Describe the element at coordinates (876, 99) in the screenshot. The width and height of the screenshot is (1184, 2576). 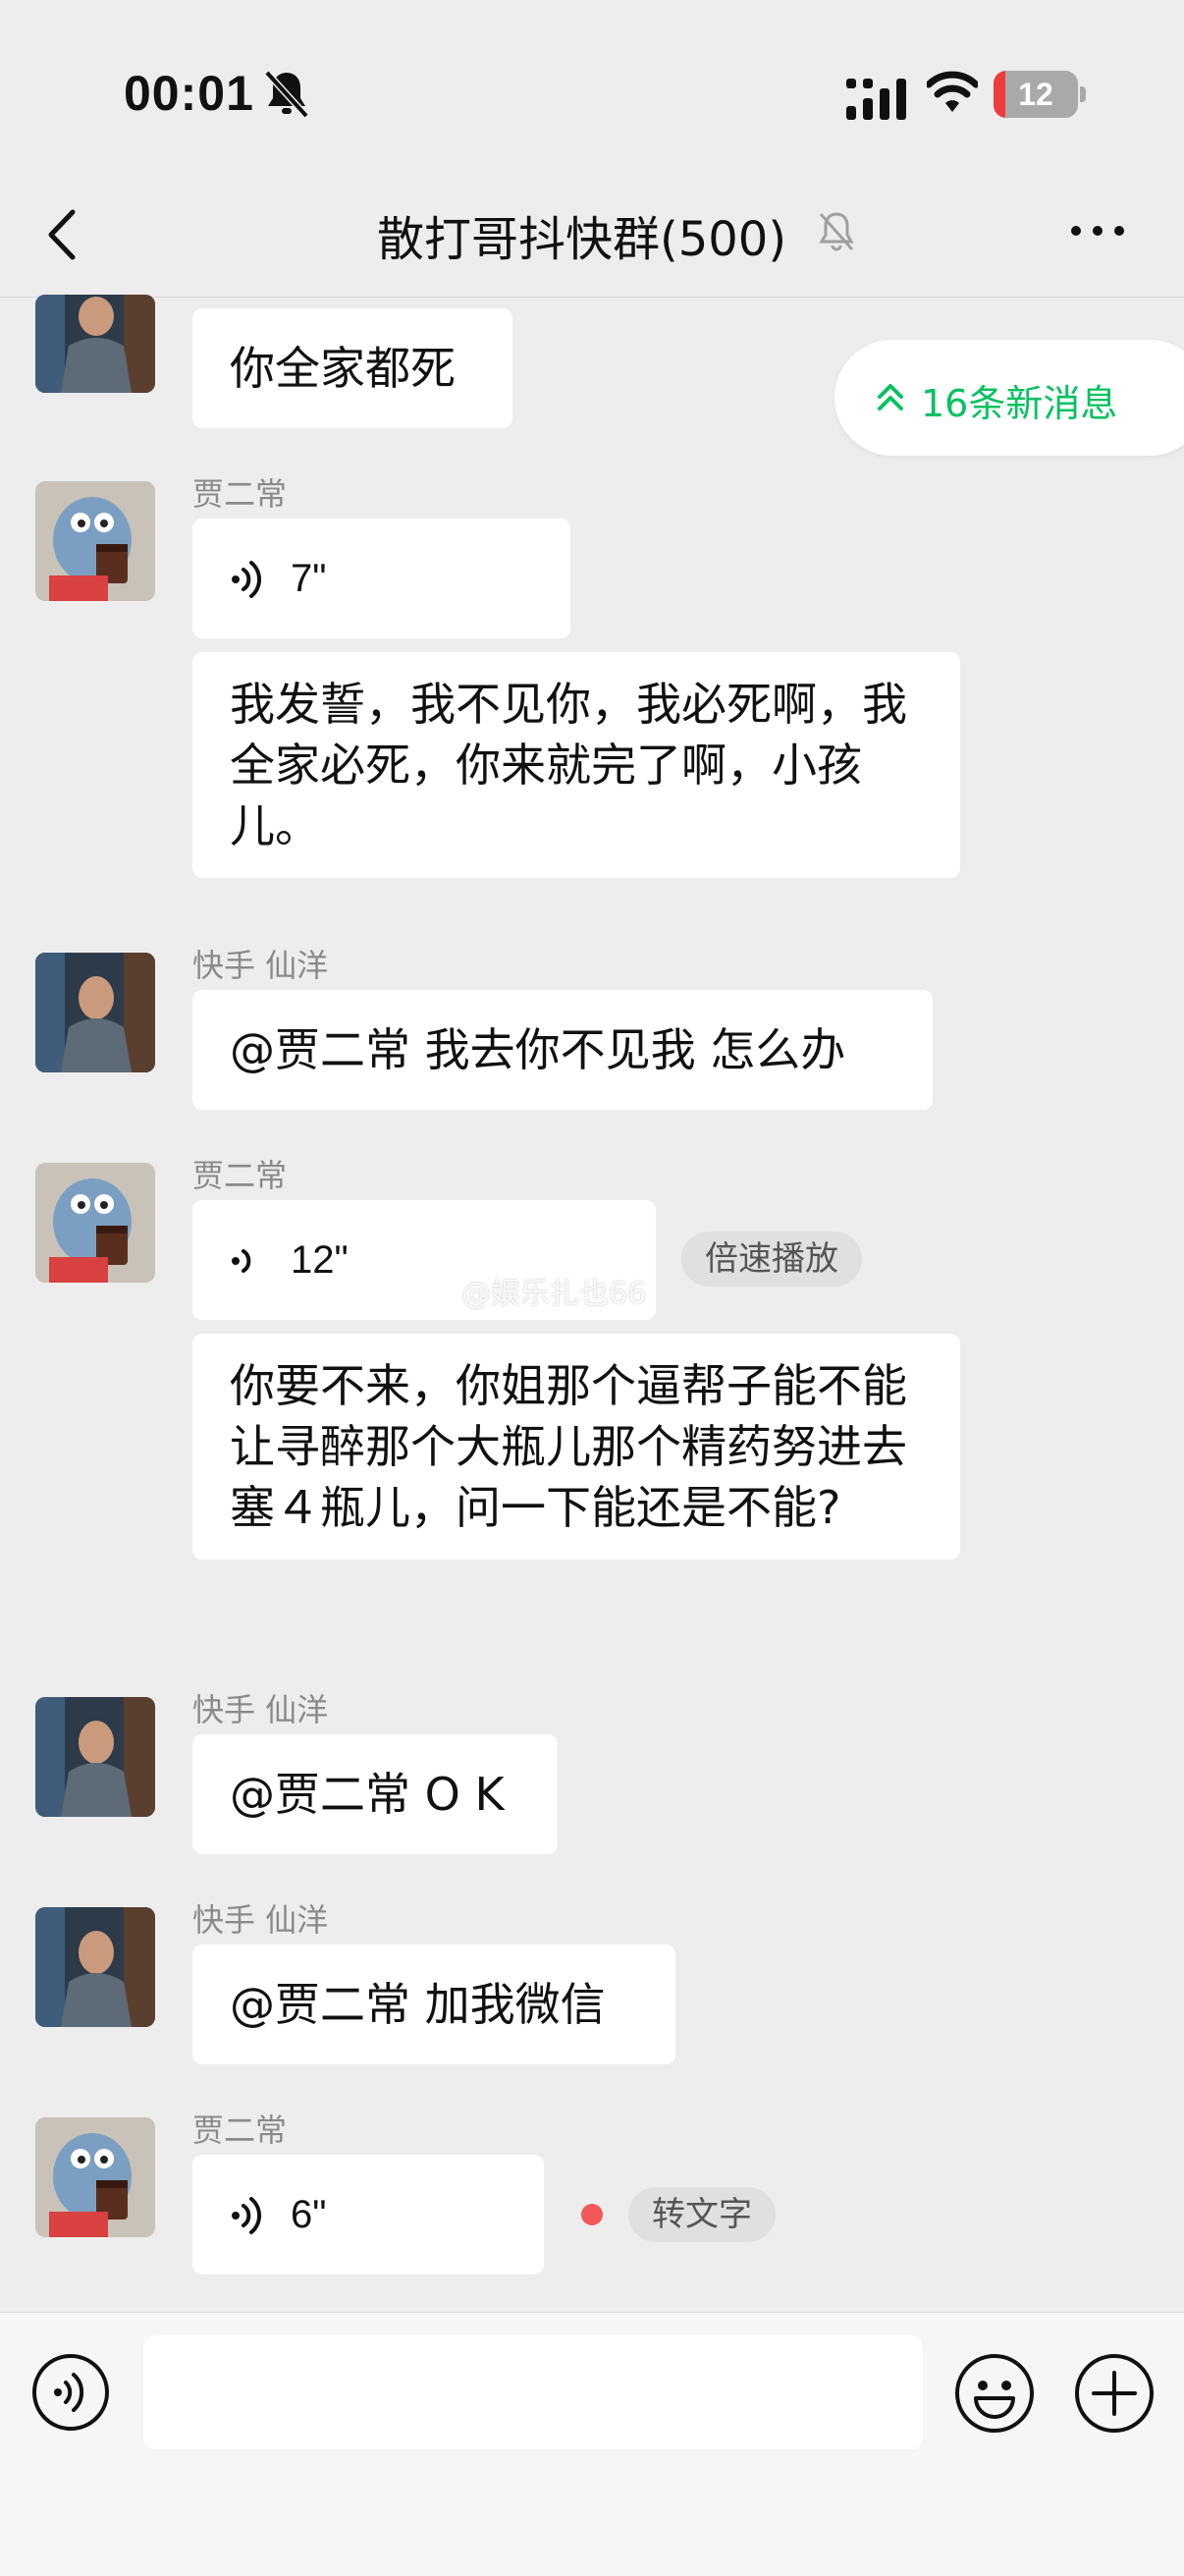
I see `signal-icon` at that location.